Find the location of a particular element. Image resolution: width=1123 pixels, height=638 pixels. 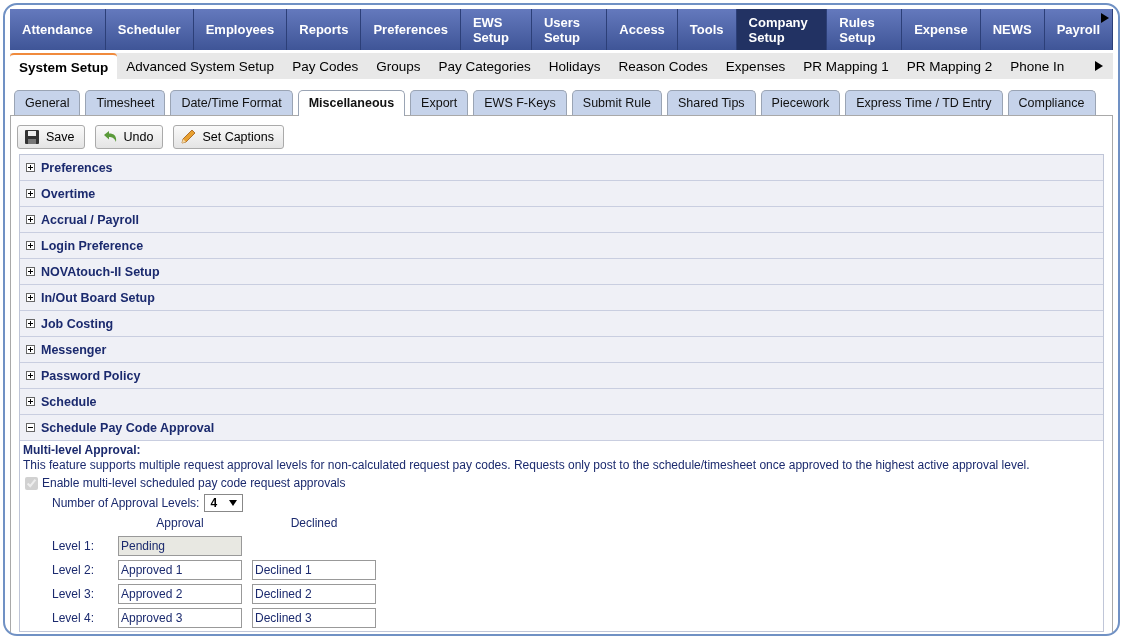

sub-nav-item: Groups is located at coordinates (398, 66).